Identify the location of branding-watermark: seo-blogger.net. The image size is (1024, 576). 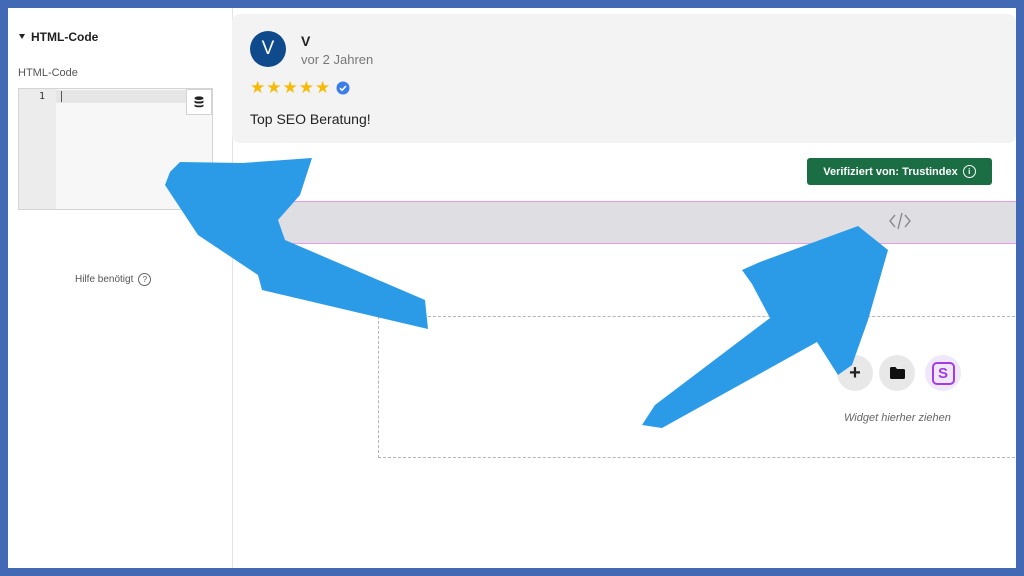
(877, 546).